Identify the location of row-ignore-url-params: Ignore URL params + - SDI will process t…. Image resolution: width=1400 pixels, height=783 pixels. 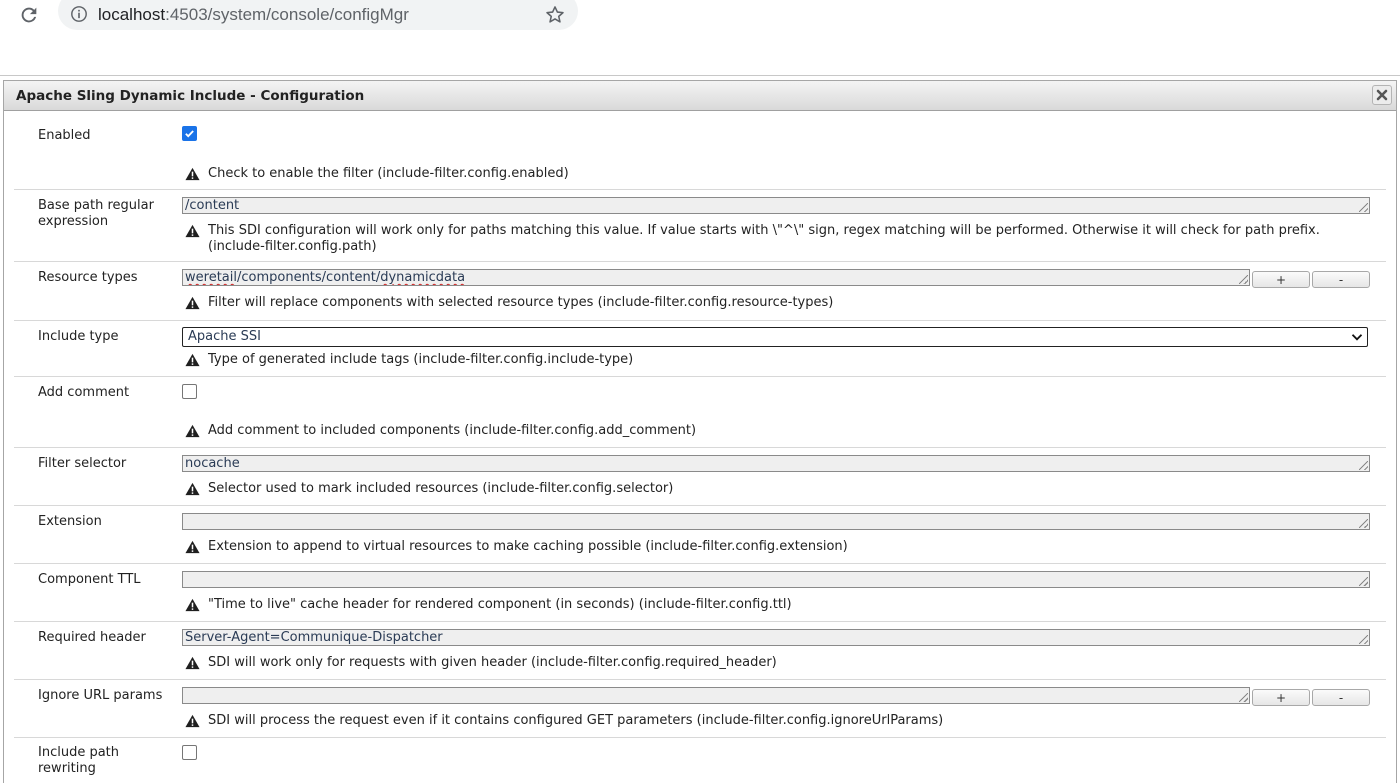
(700, 709).